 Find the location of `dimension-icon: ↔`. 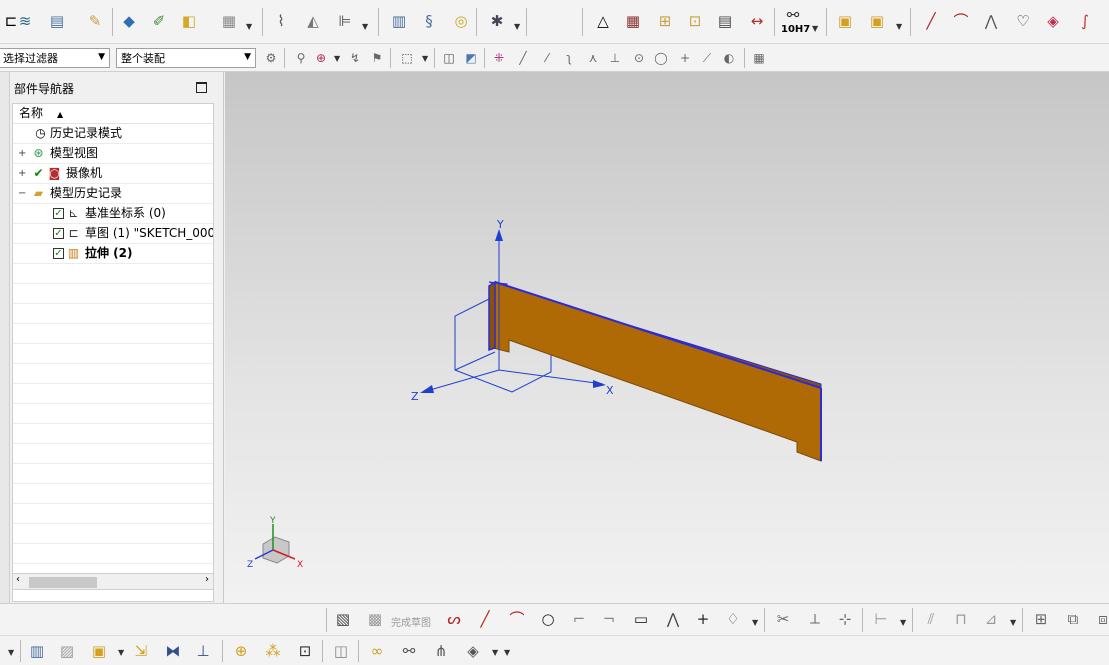

dimension-icon: ↔ is located at coordinates (757, 21).